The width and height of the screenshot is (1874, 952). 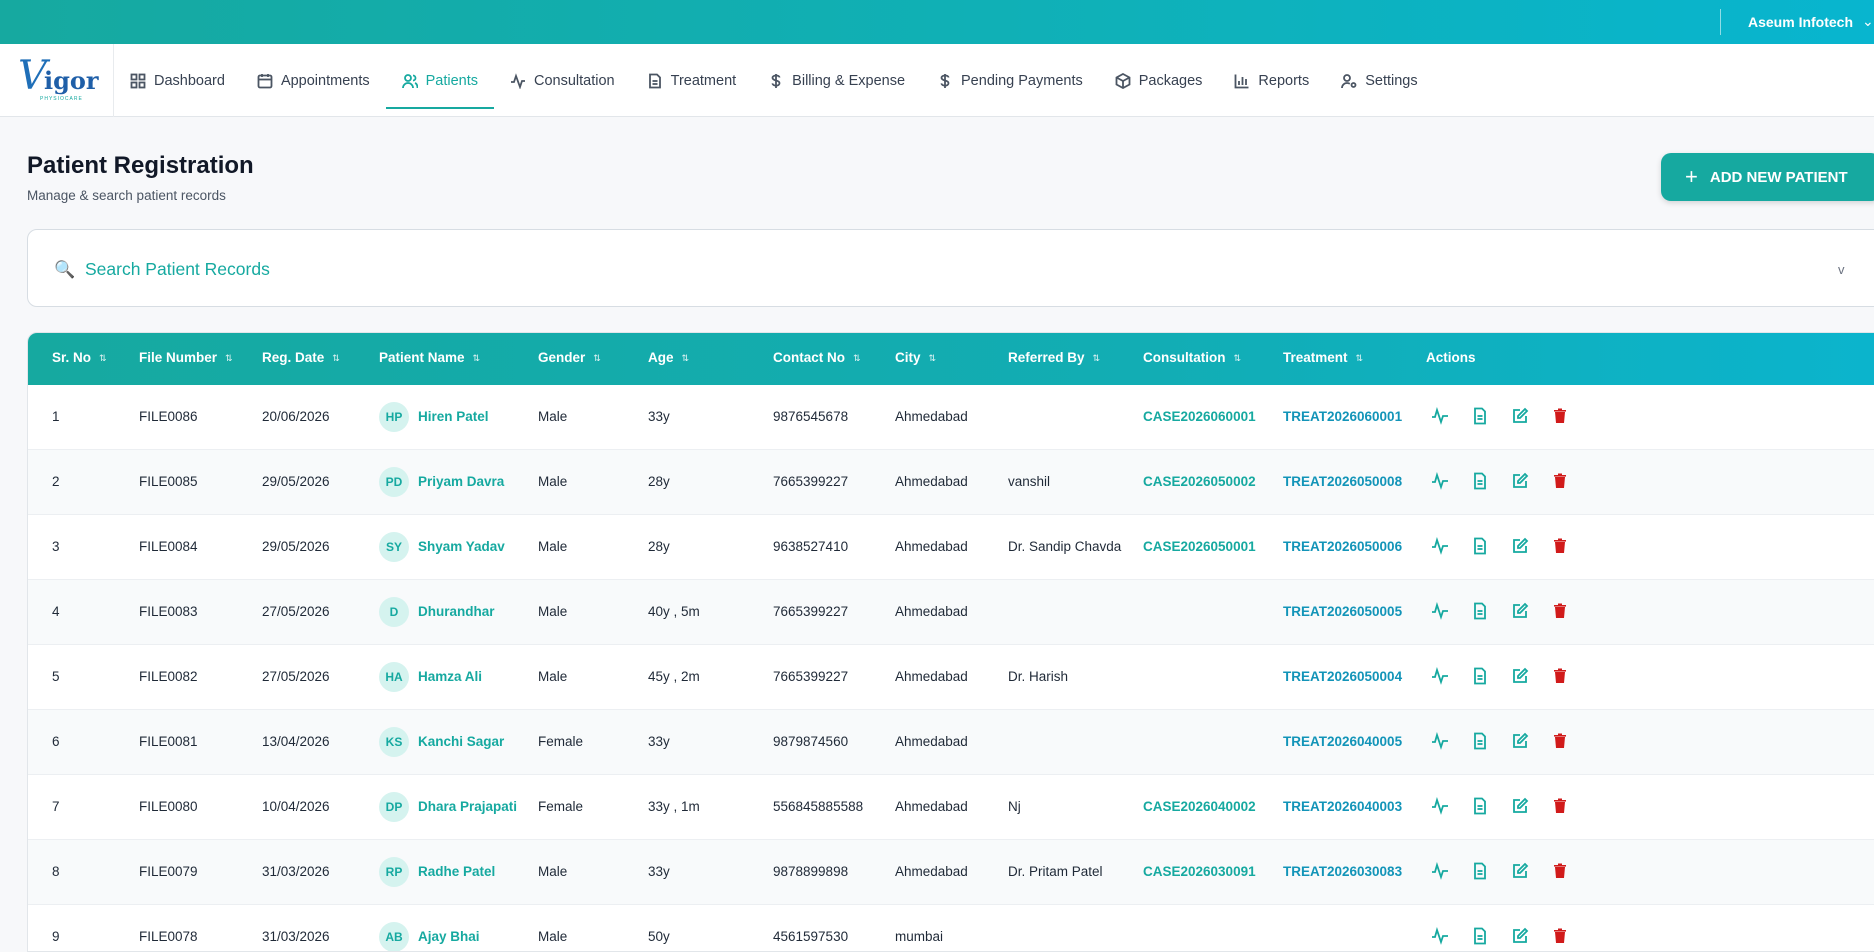 What do you see at coordinates (562, 80) in the screenshot?
I see `nav-item-consultation: Consultation` at bounding box center [562, 80].